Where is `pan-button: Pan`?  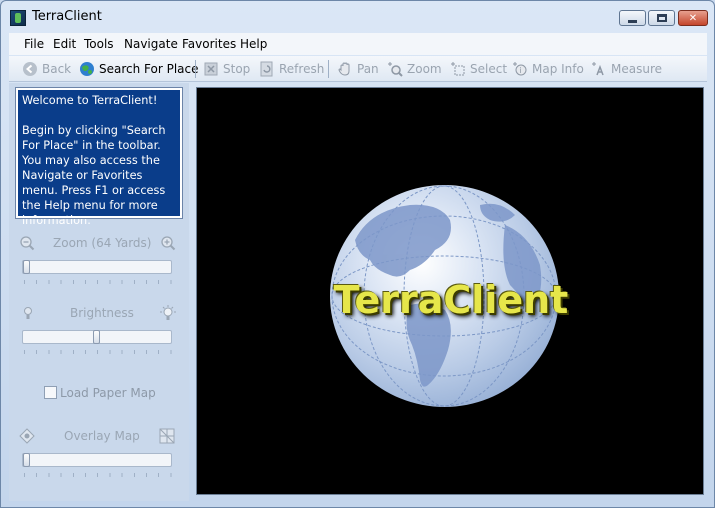 pan-button: Pan is located at coordinates (358, 69).